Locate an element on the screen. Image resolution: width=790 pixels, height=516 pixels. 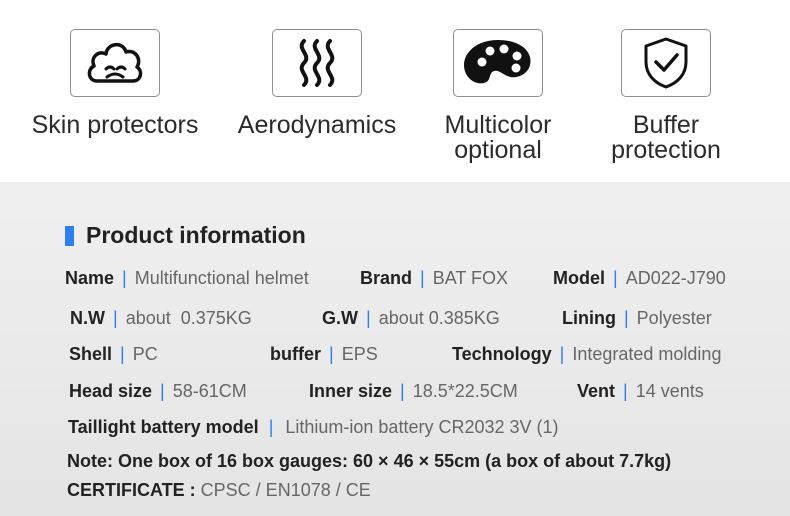
certificate: CERTIFICATE : CPSC / EN1078 / CE is located at coordinates (219, 490).